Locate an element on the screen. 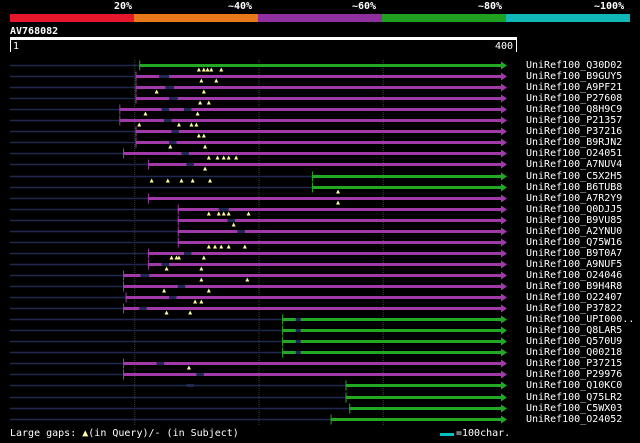  hit-label: UniRef100_O22407 is located at coordinates (574, 297).